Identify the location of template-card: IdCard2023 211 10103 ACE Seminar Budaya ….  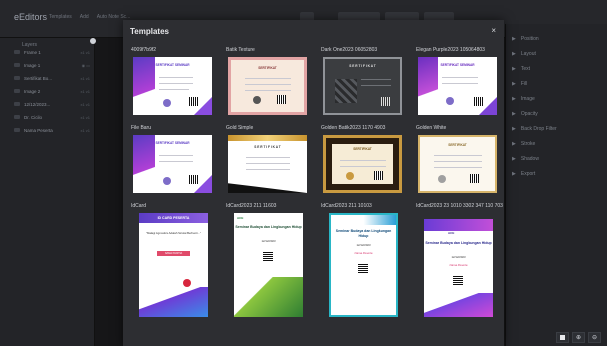
(364, 260).